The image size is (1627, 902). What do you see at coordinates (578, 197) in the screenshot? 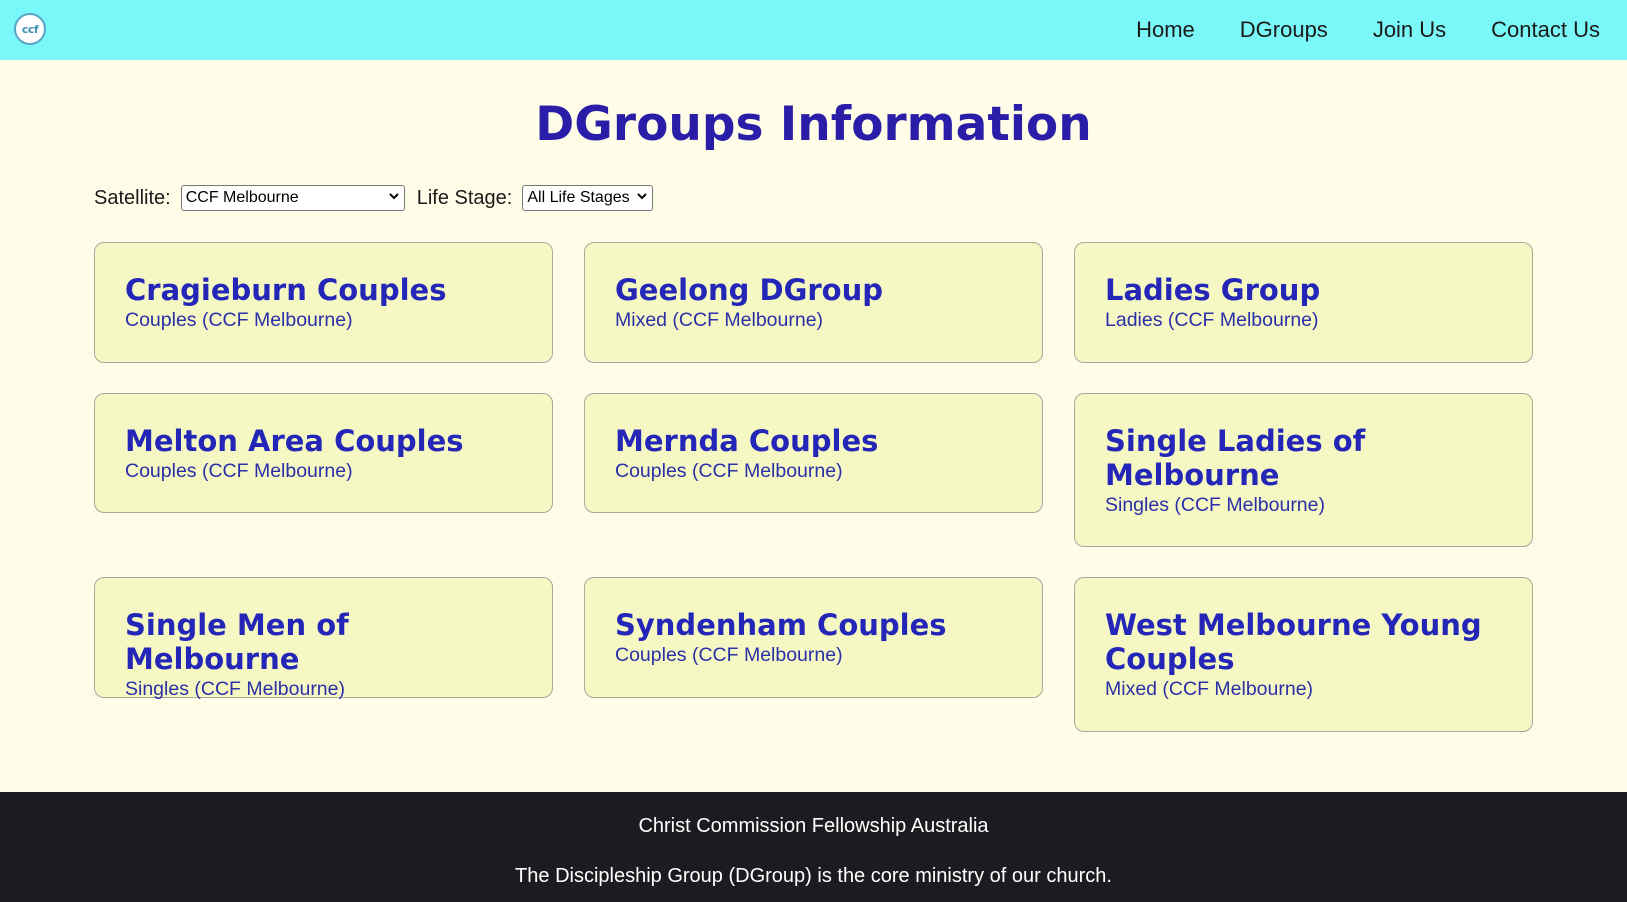
I see `life-stage-select-value: All Life Stages` at bounding box center [578, 197].